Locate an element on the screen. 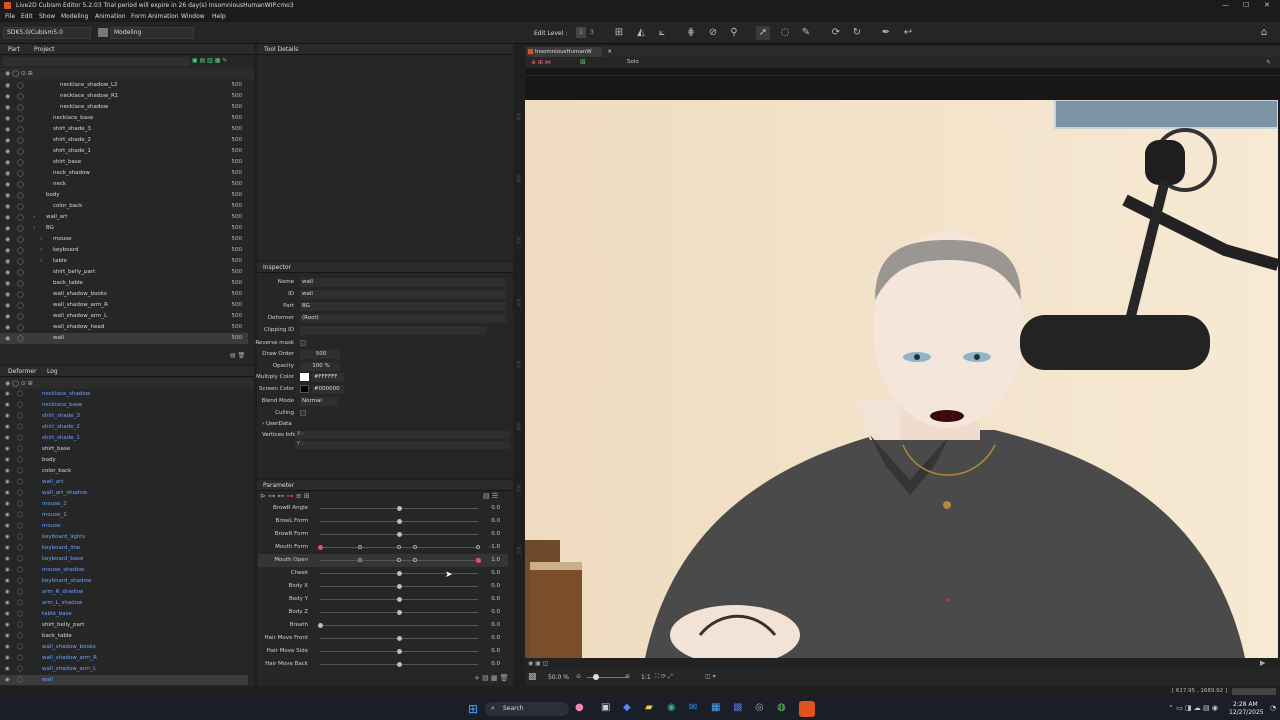 This screenshot has width=1280, height=720. deformer-filter-icon: ◉ ◯ ⊙ ⊞ is located at coordinates (19, 383).